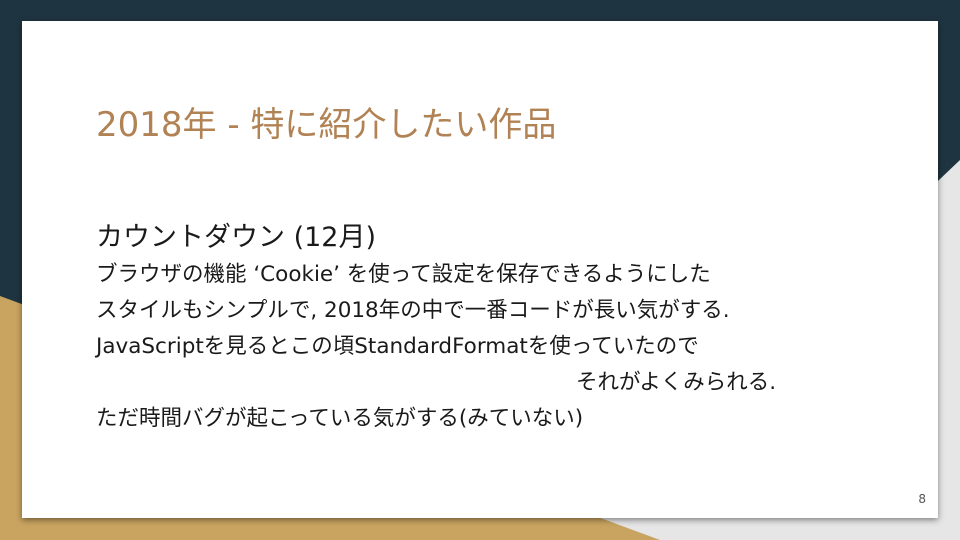 This screenshot has width=960, height=540. Describe the element at coordinates (397, 346) in the screenshot. I see `body-line-3: JavaScriptを見るとこの頃StandardFormatを使っていたので` at that location.